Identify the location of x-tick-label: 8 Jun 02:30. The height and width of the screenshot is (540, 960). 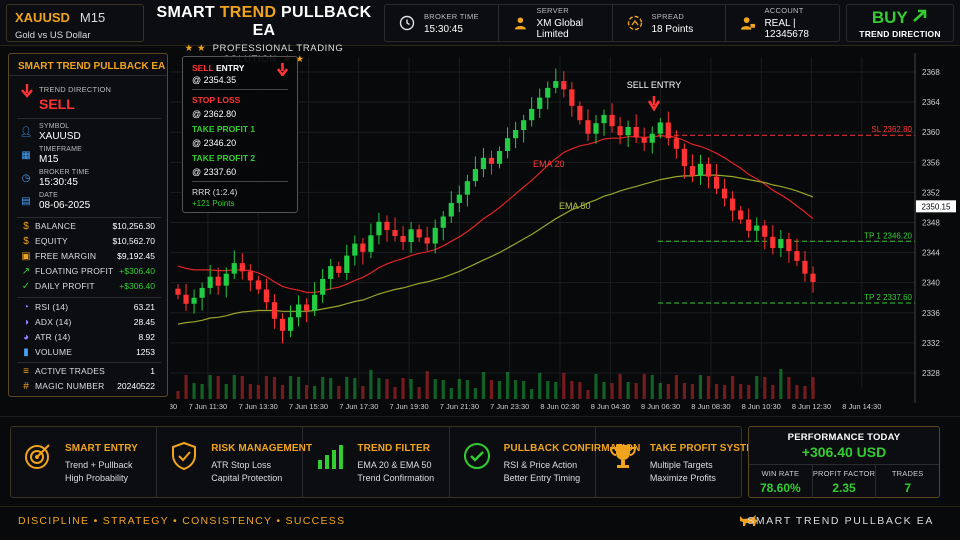
(559, 406).